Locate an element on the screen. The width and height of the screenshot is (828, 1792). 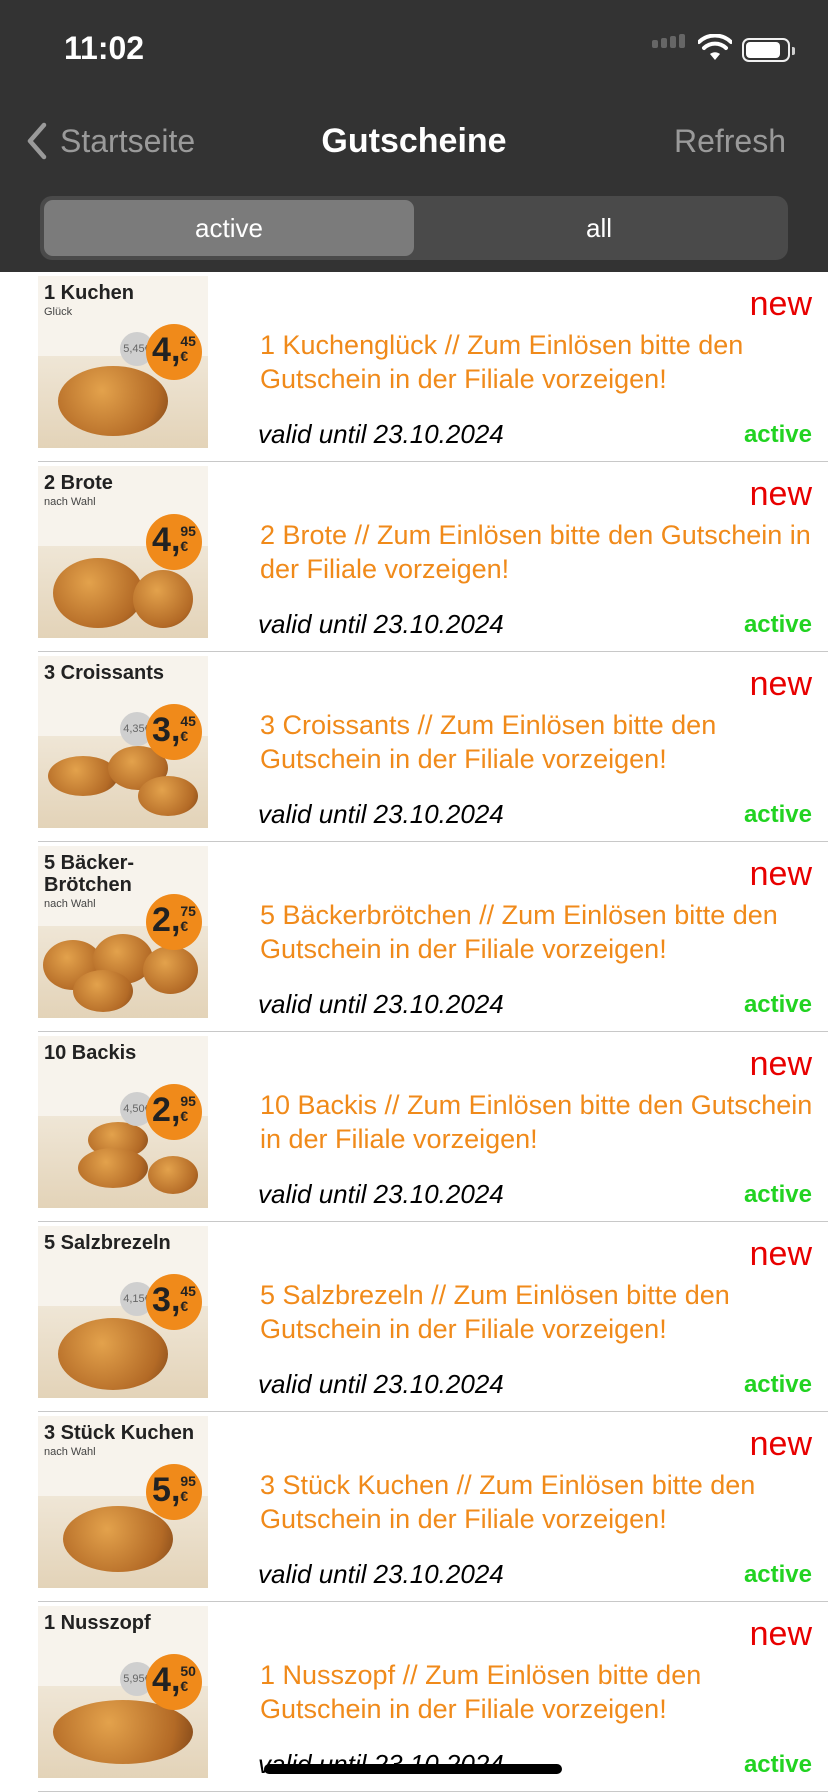
wifi-icon is located at coordinates (715, 47).